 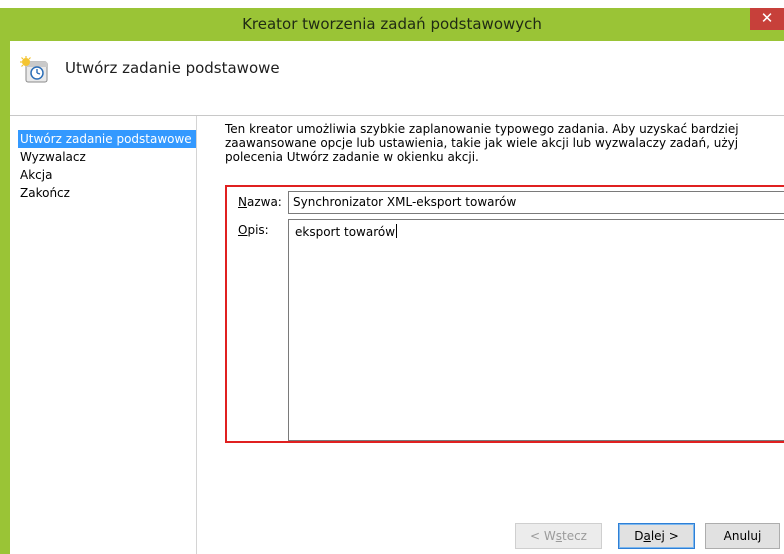 I want to click on title-bar: Kreator tworzenia zadań podstawowych ✕, so click(x=392, y=24).